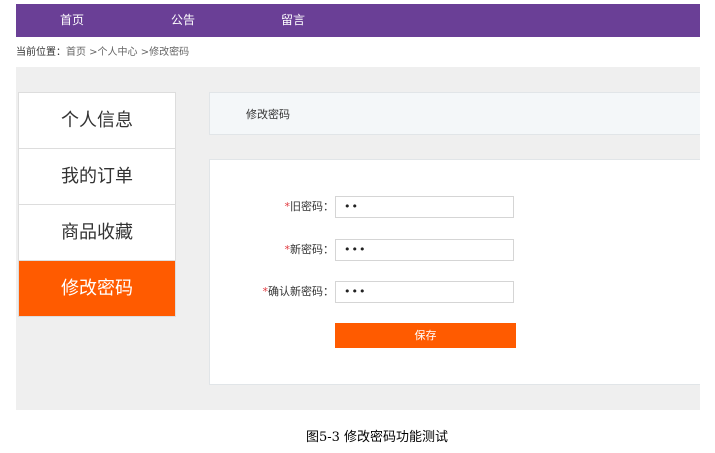 This screenshot has height=453, width=715. I want to click on nav-item-home: 首页, so click(72, 20).